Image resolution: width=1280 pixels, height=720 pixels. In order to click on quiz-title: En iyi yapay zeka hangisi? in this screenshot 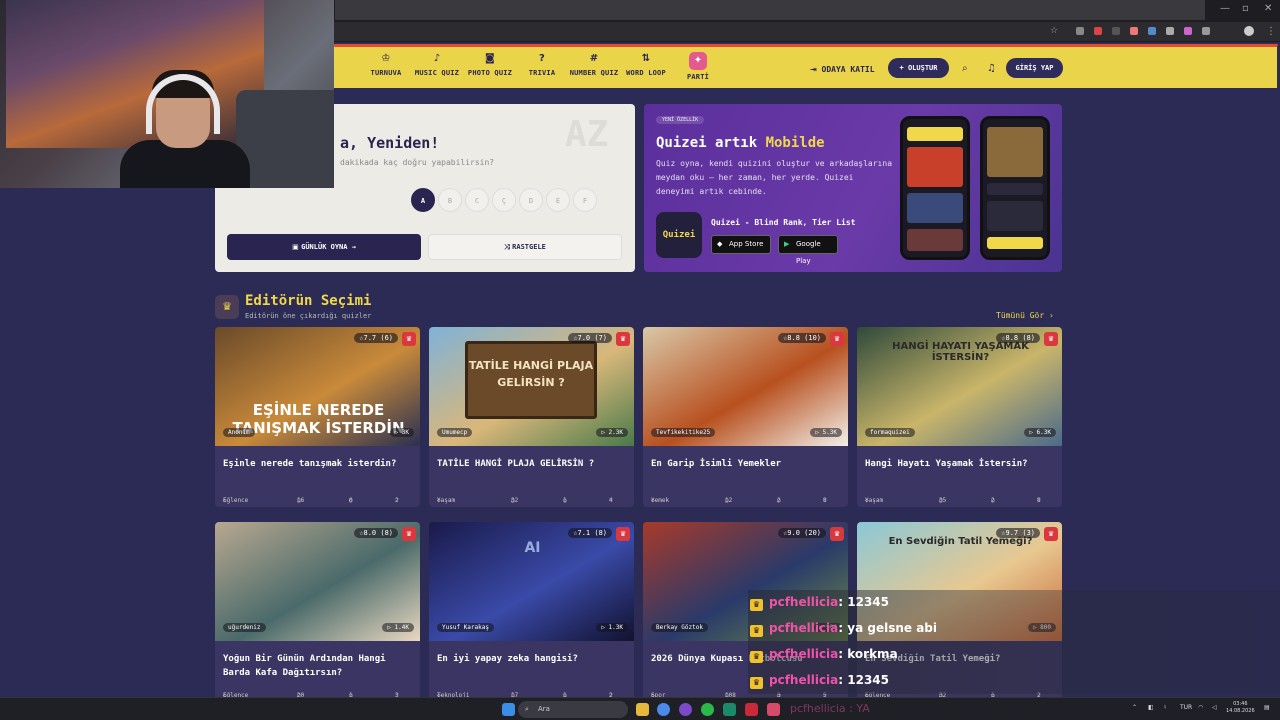, I will do `click(532, 659)`.